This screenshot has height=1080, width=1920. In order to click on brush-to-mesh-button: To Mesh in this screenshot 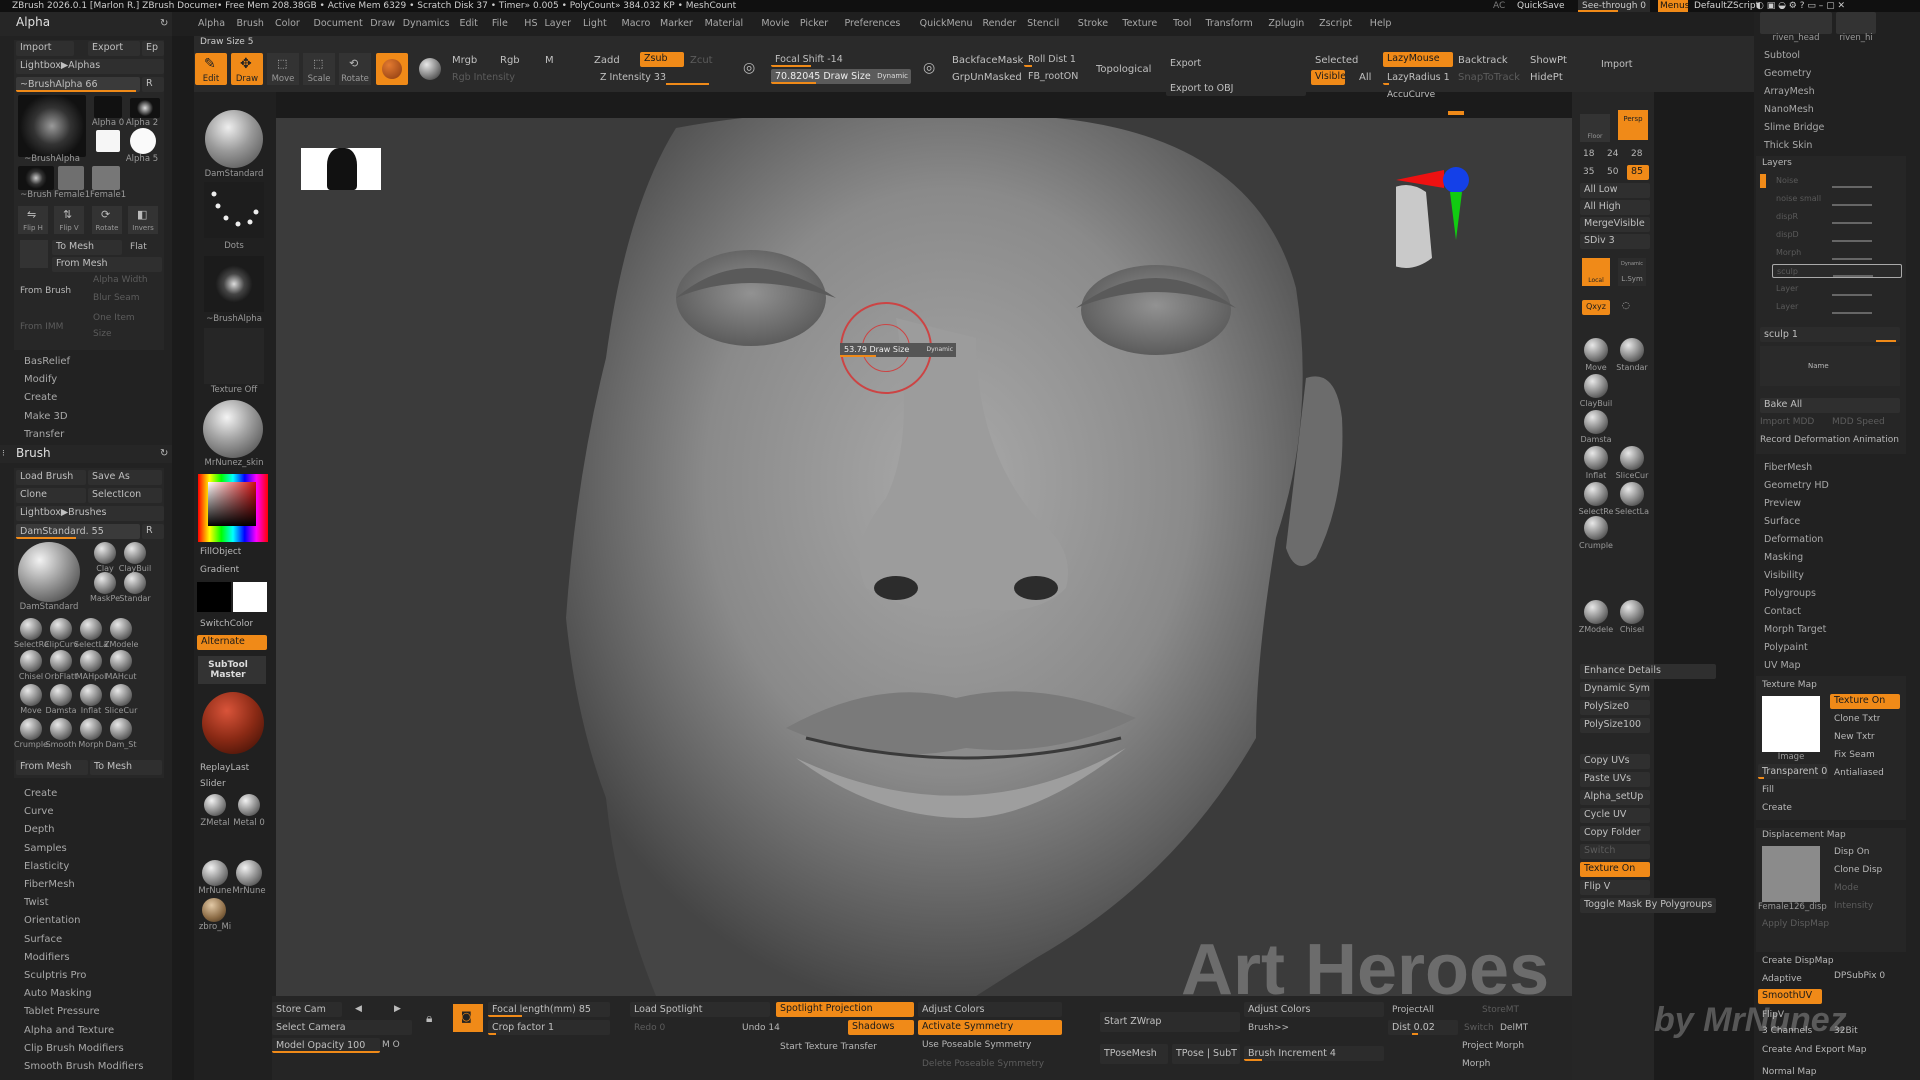, I will do `click(126, 767)`.